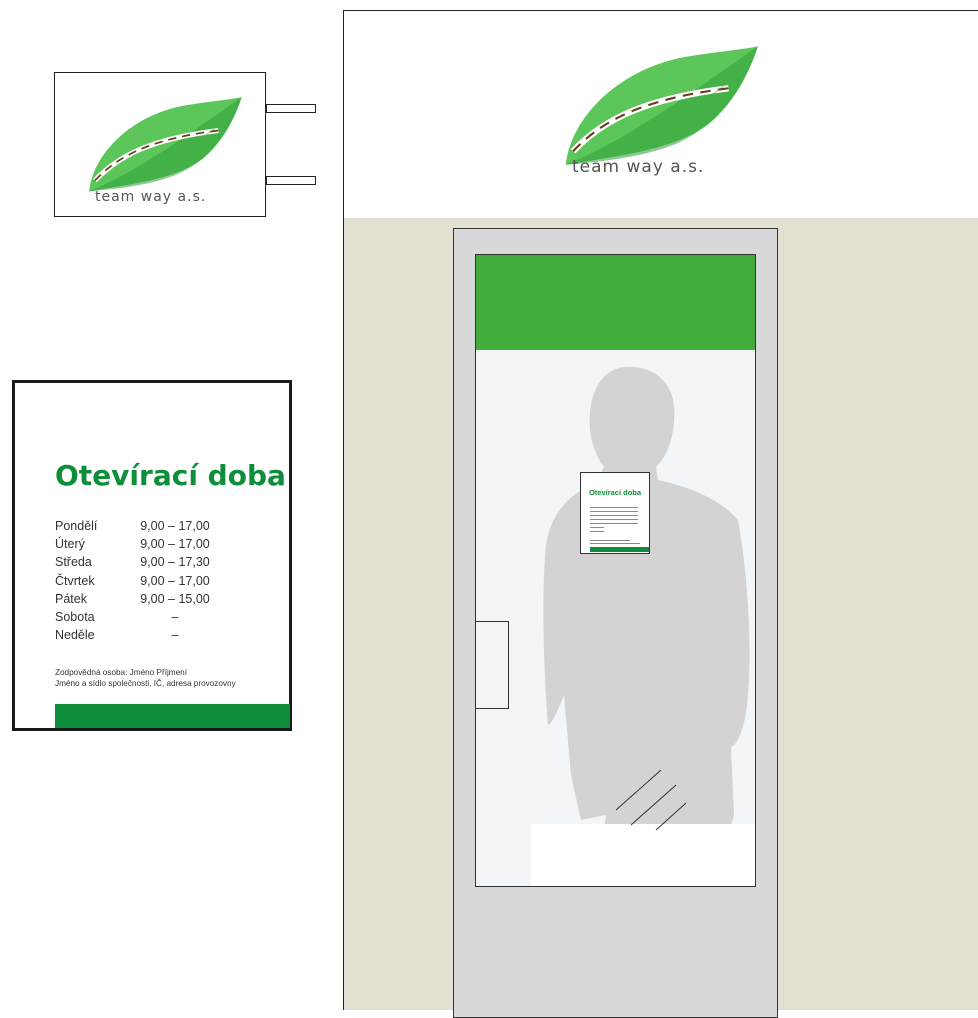 The image size is (978, 1018). I want to click on sign-bracket-top, so click(291, 108).